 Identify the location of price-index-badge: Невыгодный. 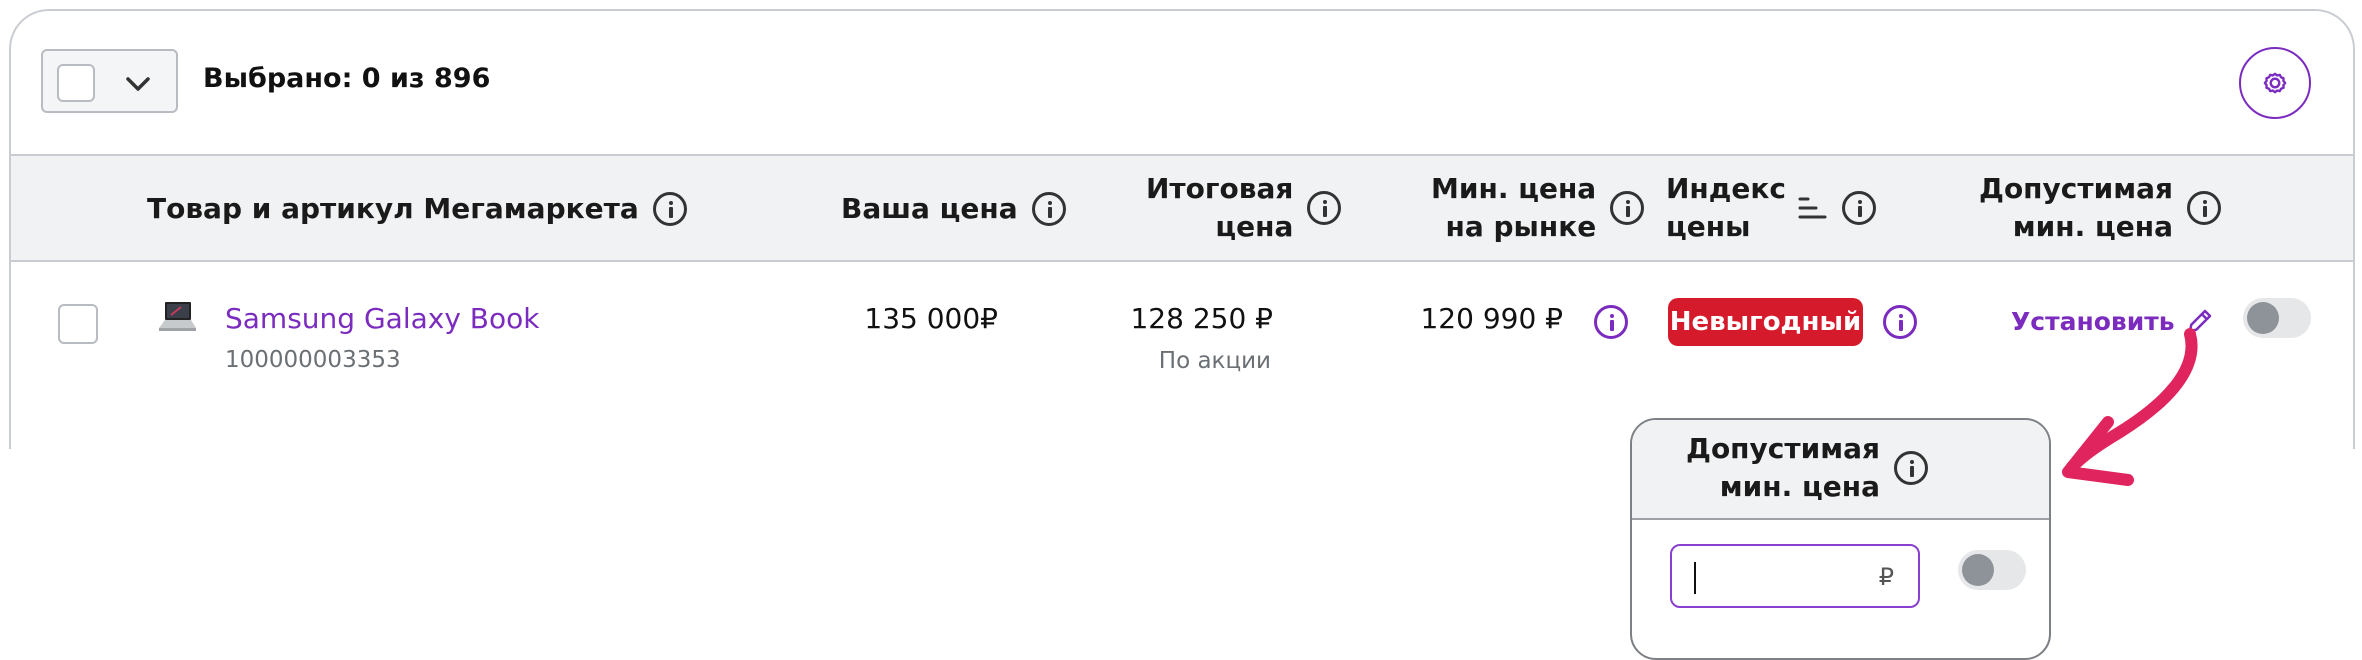
(1765, 322).